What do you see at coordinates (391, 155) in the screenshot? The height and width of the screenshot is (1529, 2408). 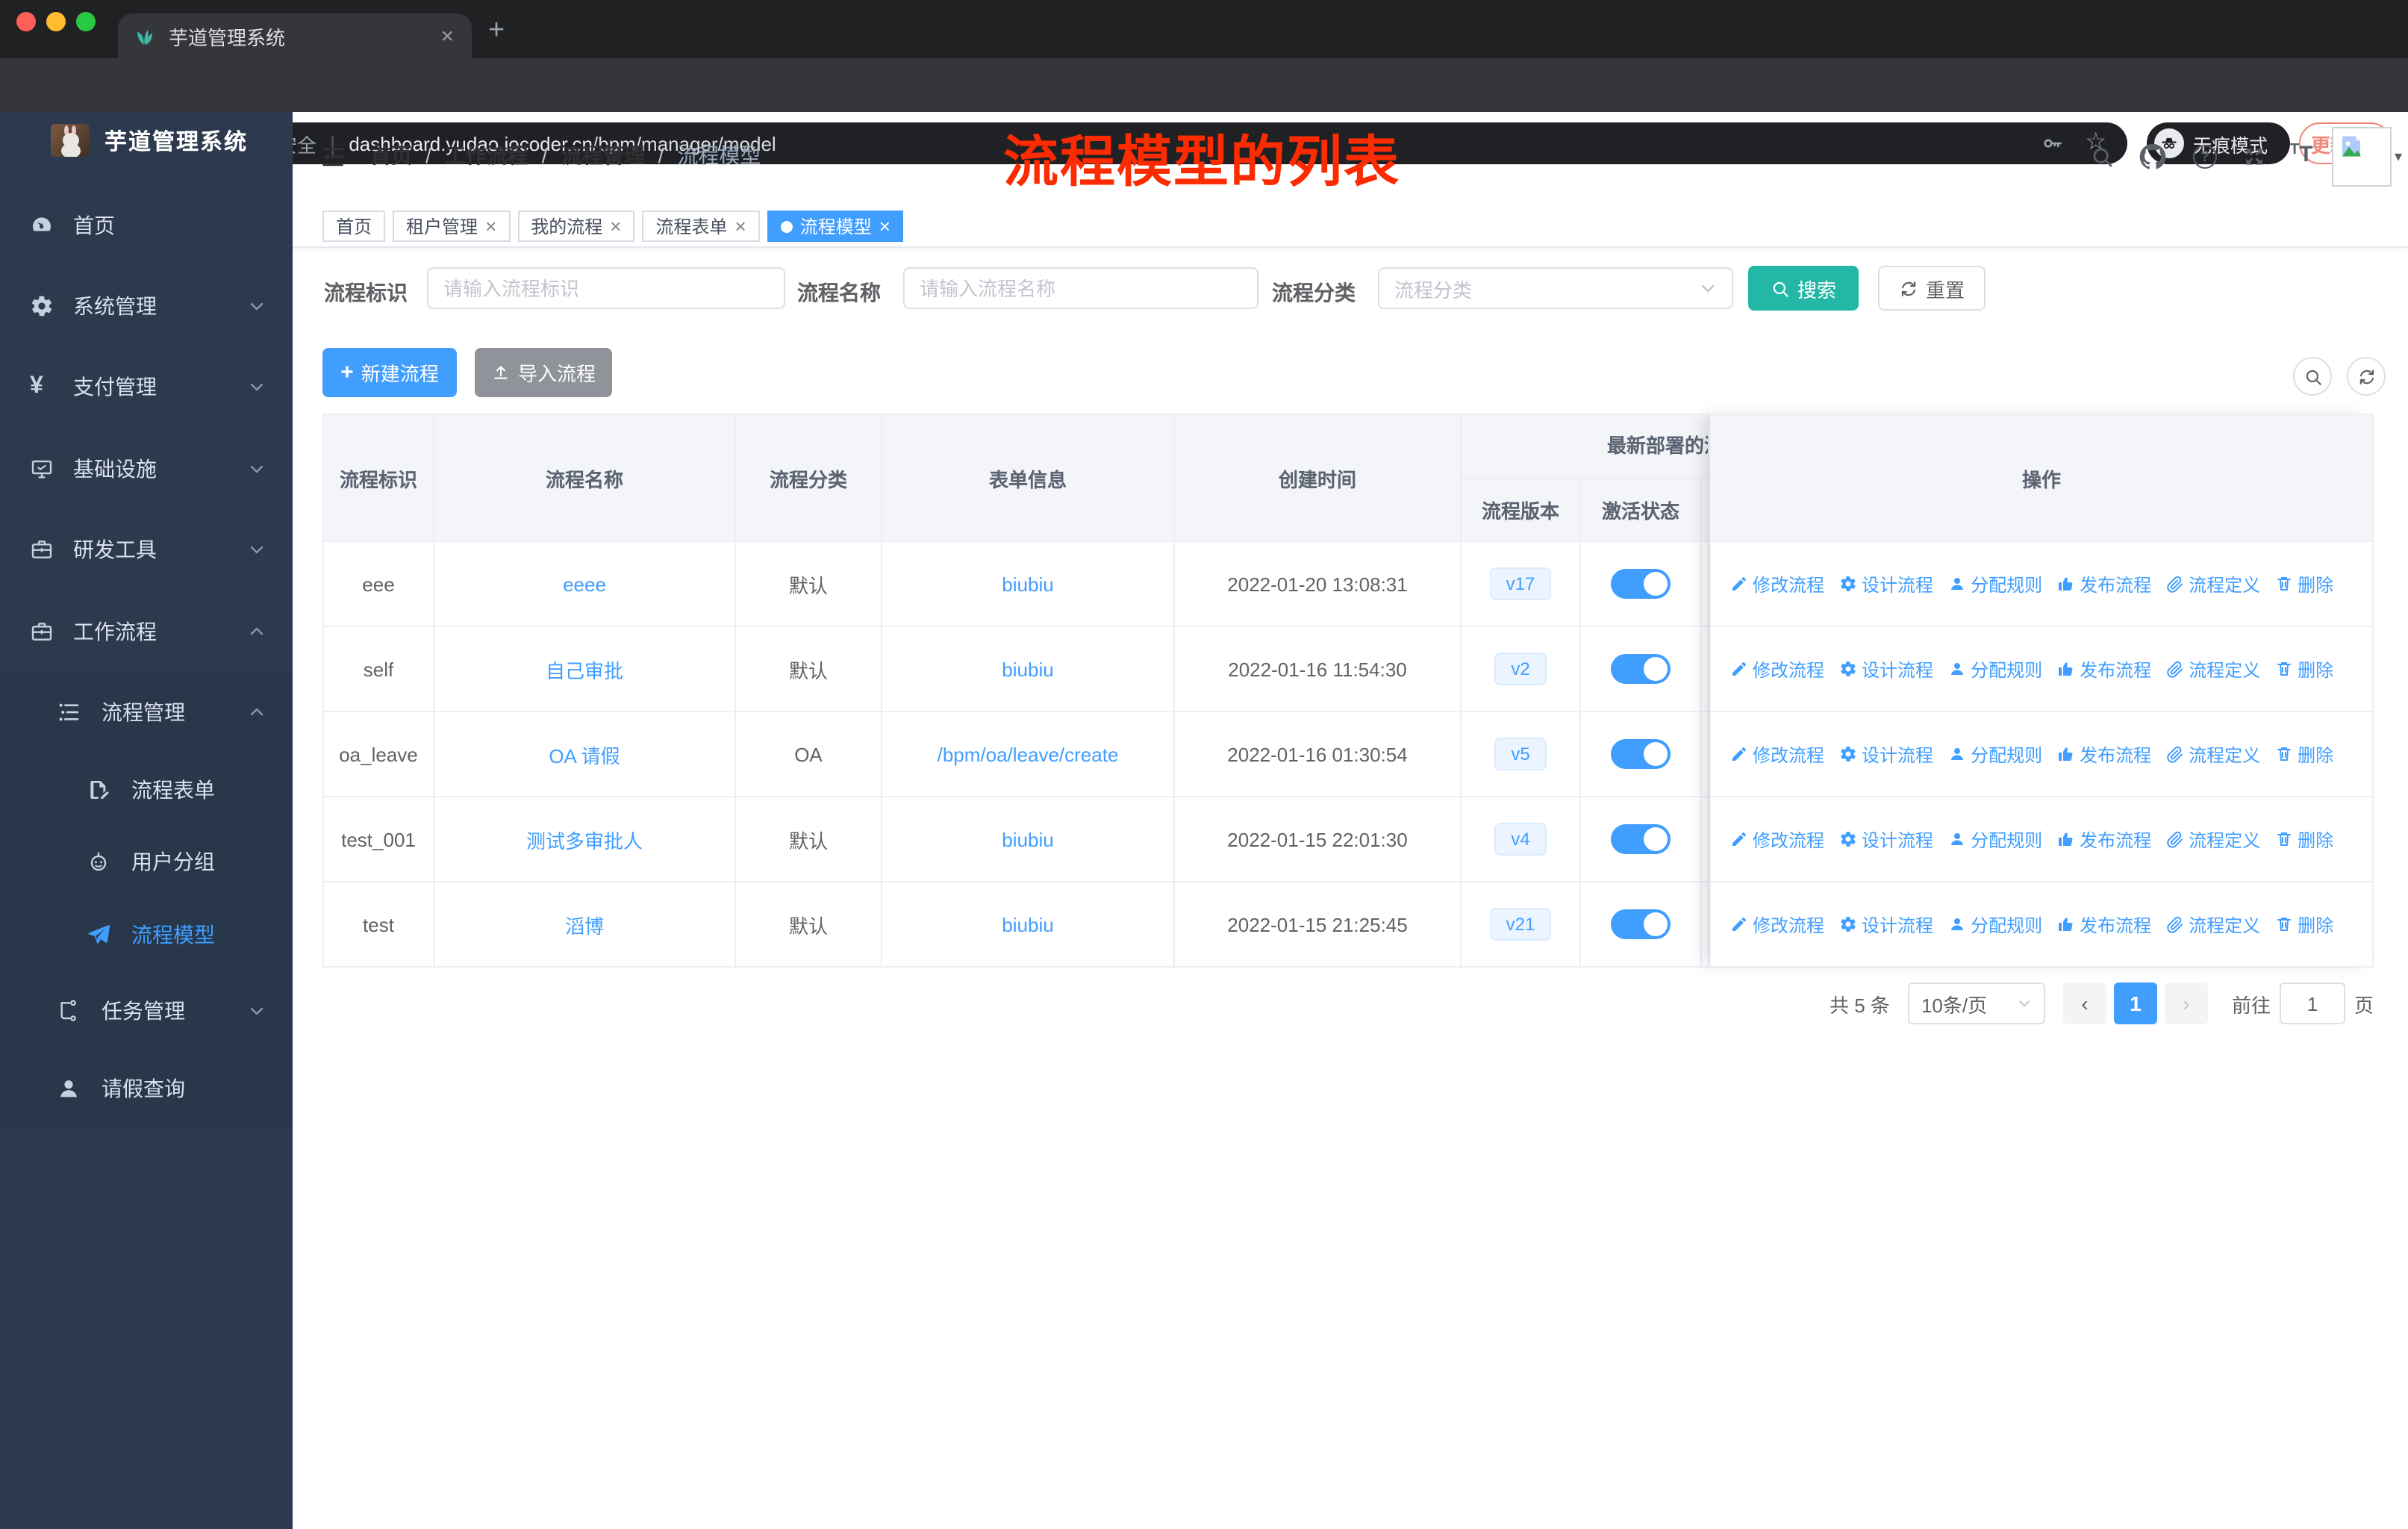 I see `breadcrumb-home: 首页` at bounding box center [391, 155].